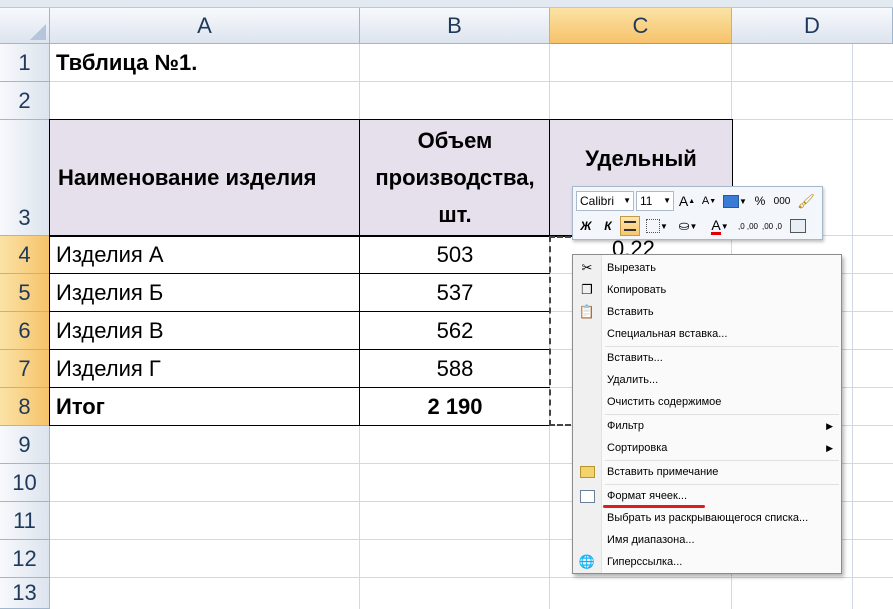 This screenshot has height=609, width=893. Describe the element at coordinates (25, 559) in the screenshot. I see `row-header-12: 12` at that location.